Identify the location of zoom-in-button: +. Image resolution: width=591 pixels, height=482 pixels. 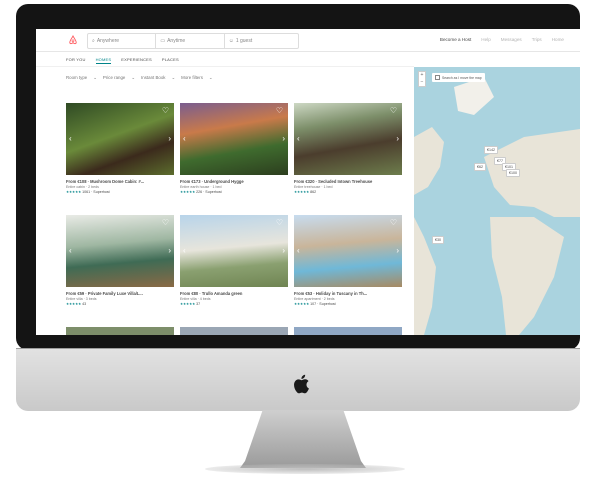
(422, 75).